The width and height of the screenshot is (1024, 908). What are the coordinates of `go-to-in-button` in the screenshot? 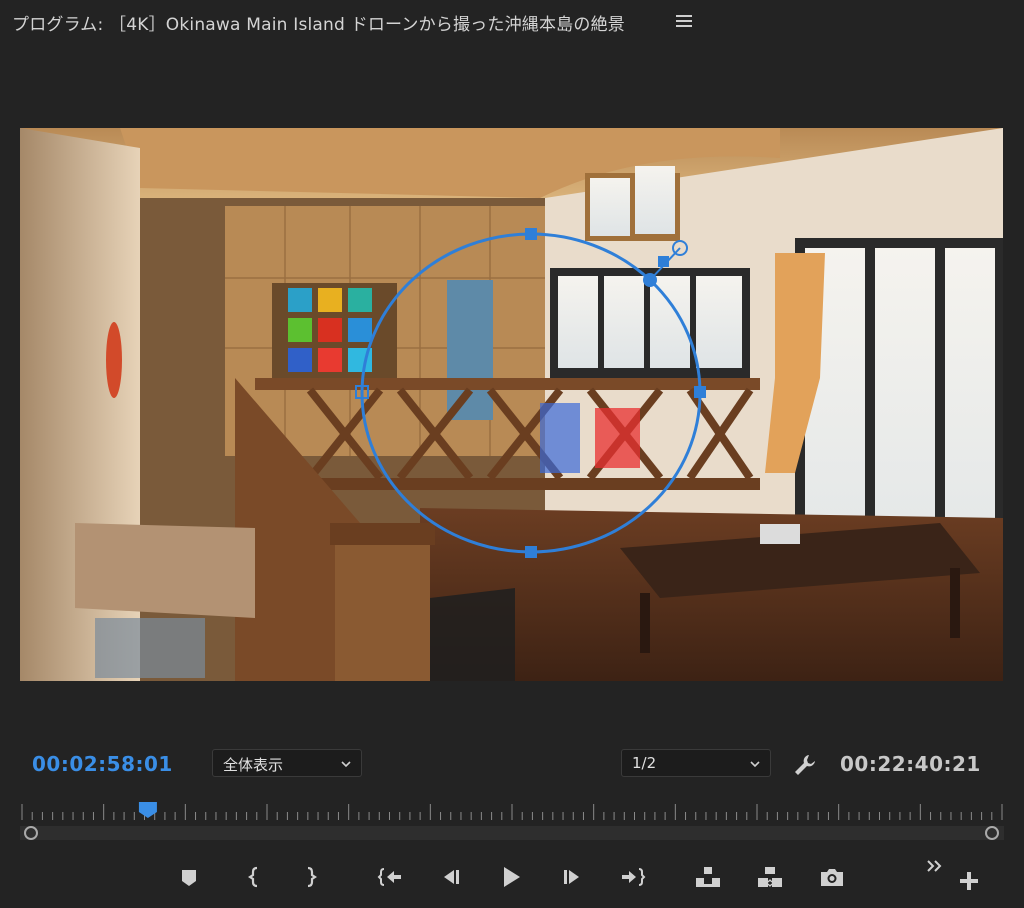 It's located at (390, 877).